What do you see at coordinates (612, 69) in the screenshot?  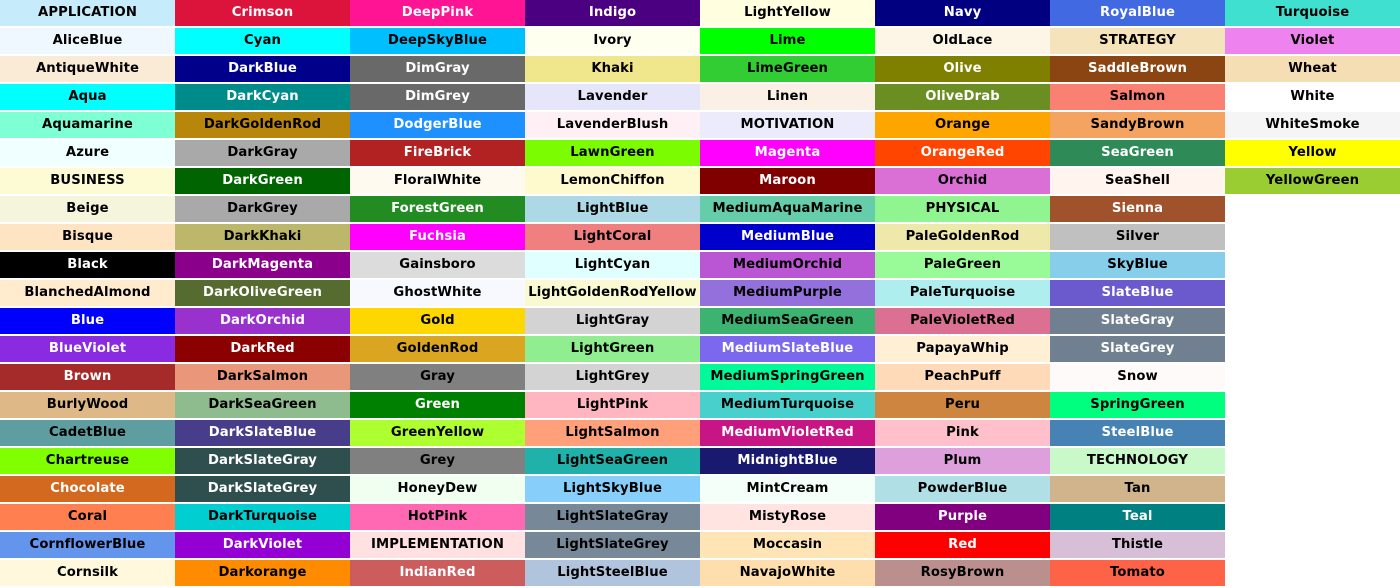 I see `color-swatch: Khaki` at bounding box center [612, 69].